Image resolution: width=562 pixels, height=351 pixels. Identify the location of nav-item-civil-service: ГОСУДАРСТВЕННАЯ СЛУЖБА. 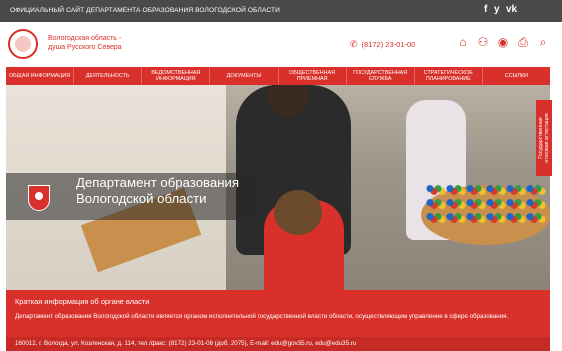
(381, 76).